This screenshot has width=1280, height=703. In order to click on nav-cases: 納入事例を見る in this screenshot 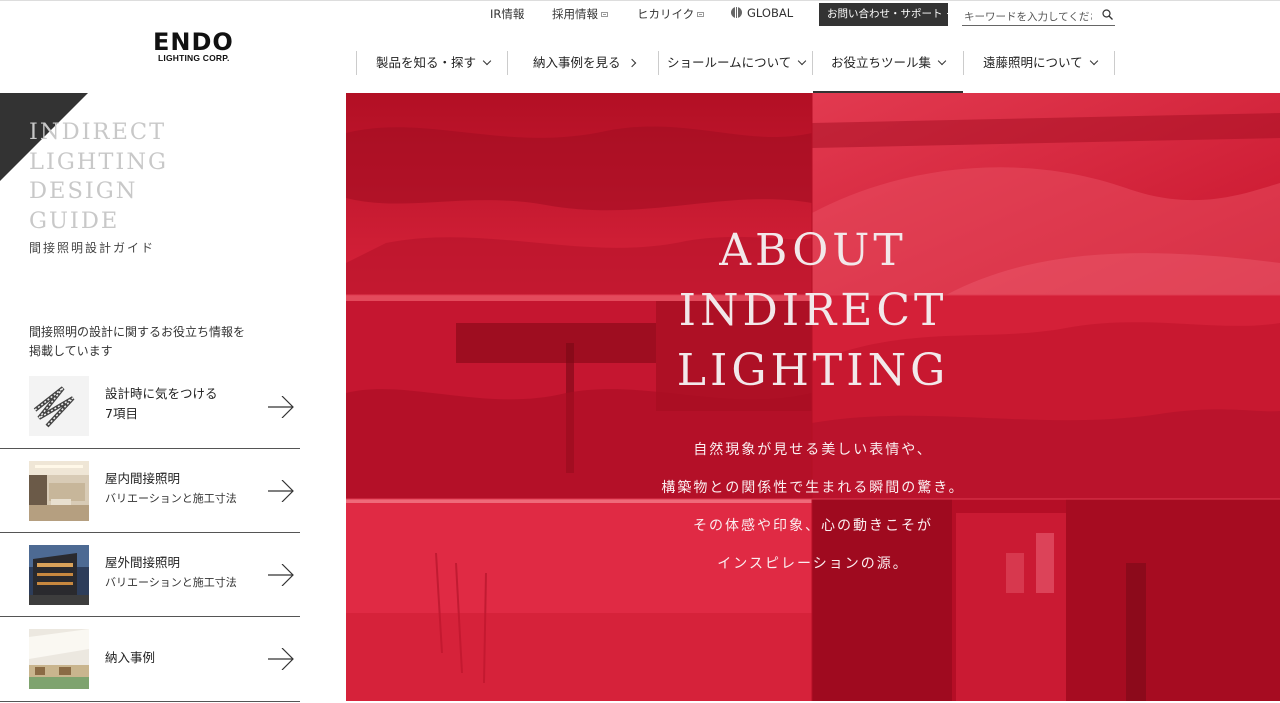, I will do `click(584, 72)`.